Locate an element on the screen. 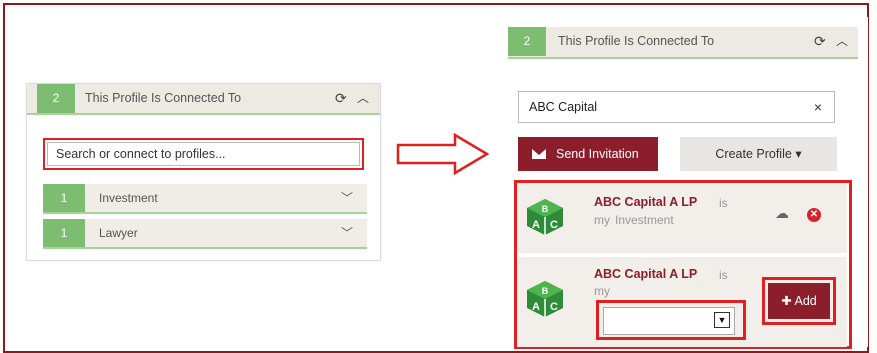 The width and height of the screenshot is (877, 353). remove-icon: ✕ is located at coordinates (814, 215).